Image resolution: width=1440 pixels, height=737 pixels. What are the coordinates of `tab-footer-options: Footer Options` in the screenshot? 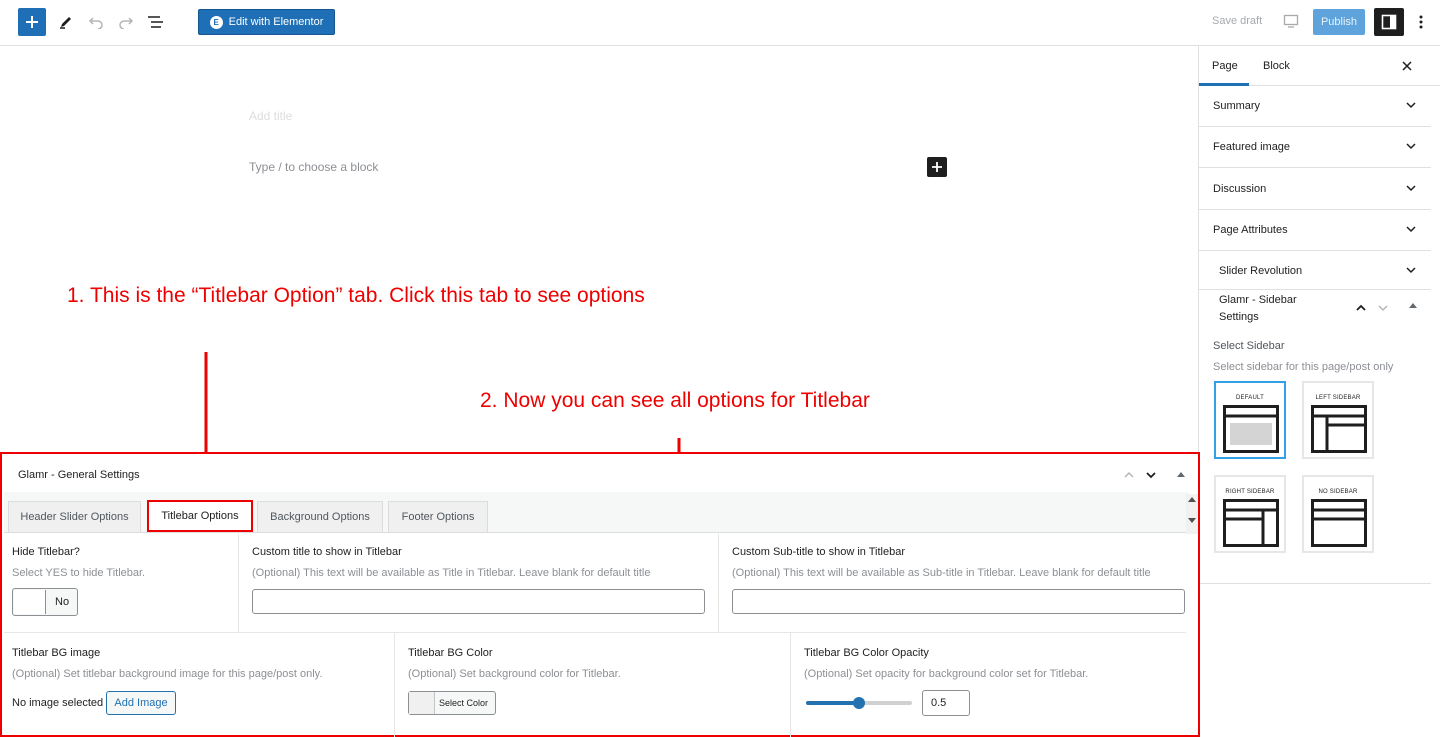 It's located at (438, 516).